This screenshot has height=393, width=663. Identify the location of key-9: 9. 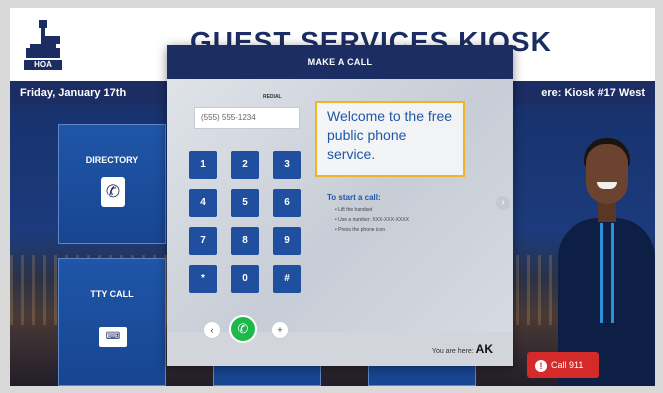
(287, 241).